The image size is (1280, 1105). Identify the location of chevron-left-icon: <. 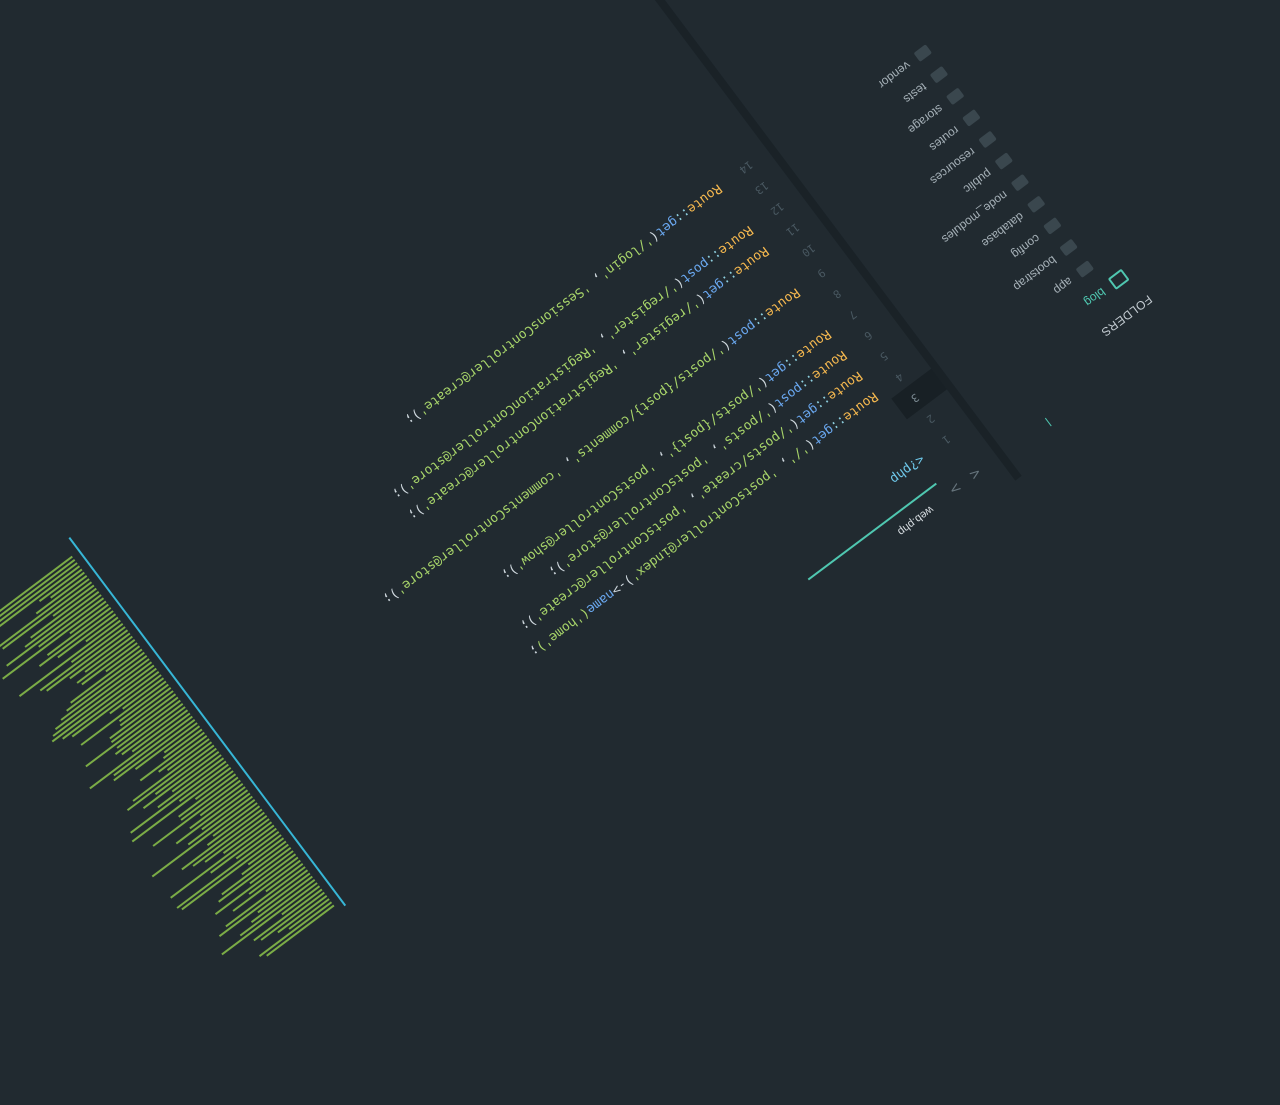
(975, 473).